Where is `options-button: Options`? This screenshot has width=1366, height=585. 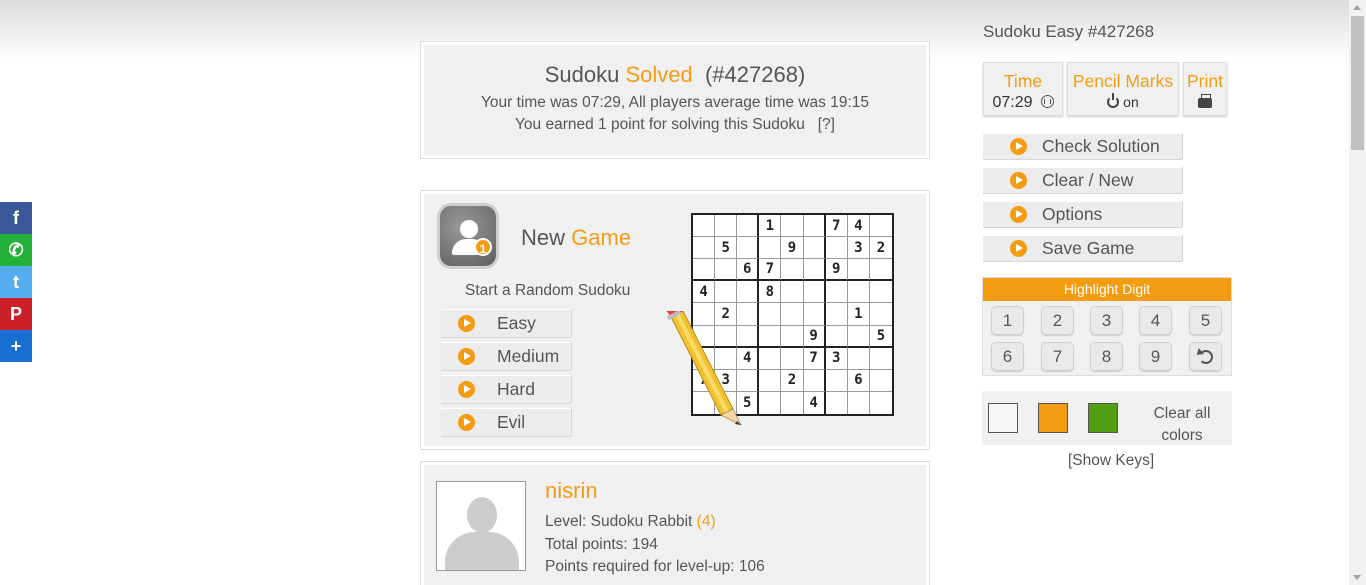
options-button: Options is located at coordinates (1082, 214).